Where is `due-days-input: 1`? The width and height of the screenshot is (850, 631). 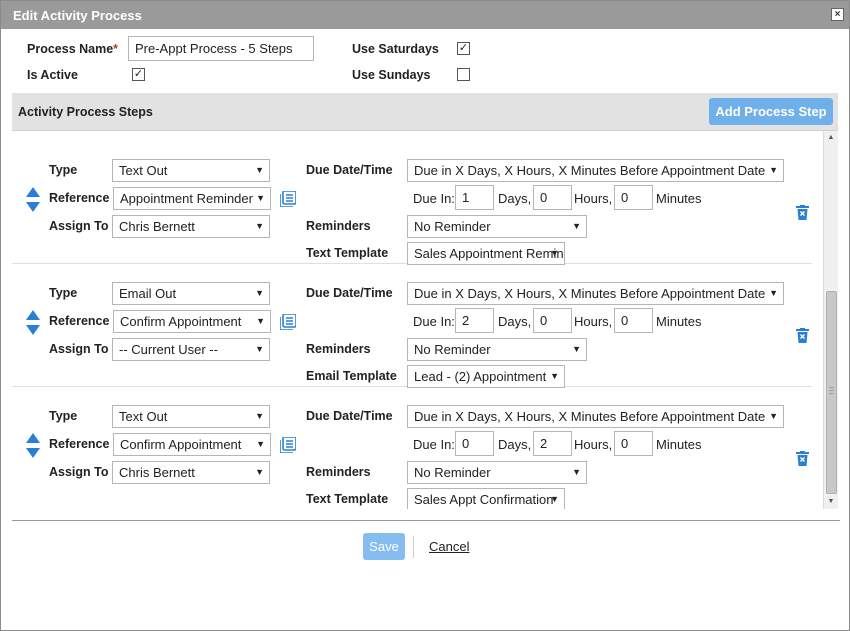
due-days-input: 1 is located at coordinates (474, 197).